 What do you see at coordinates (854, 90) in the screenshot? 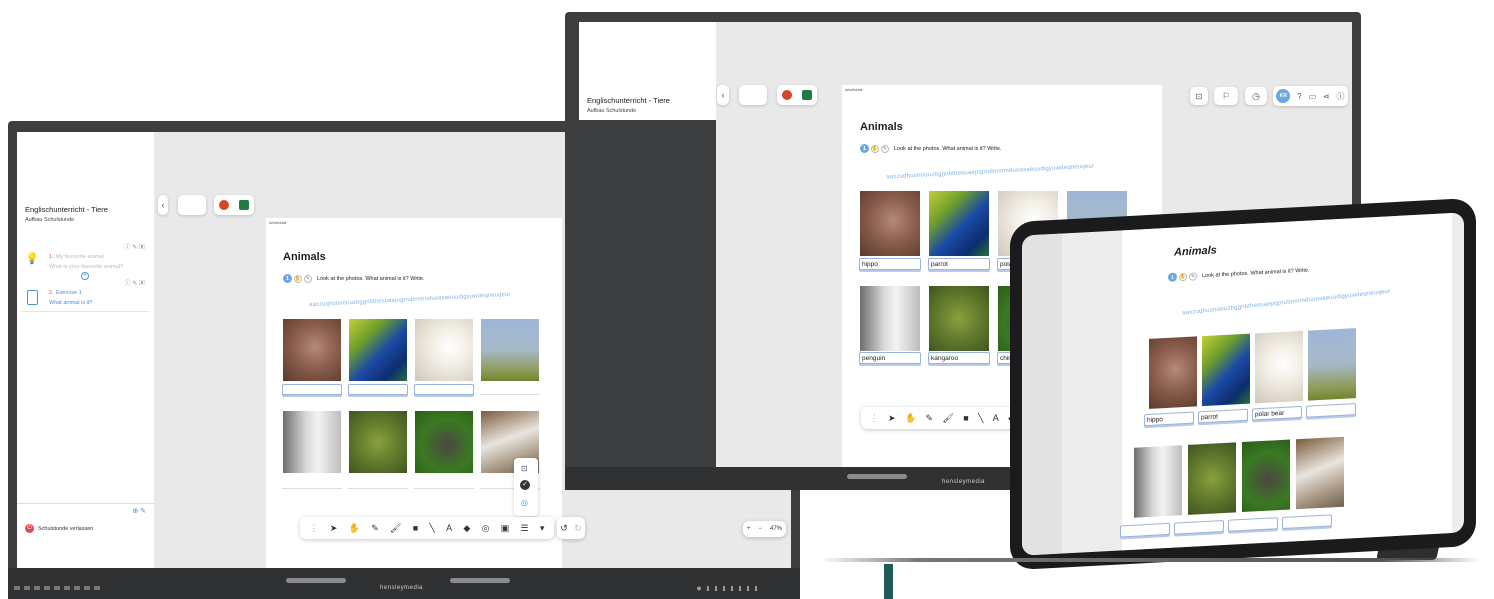
I see `worksheet-label: Arbeitsblatt` at bounding box center [854, 90].